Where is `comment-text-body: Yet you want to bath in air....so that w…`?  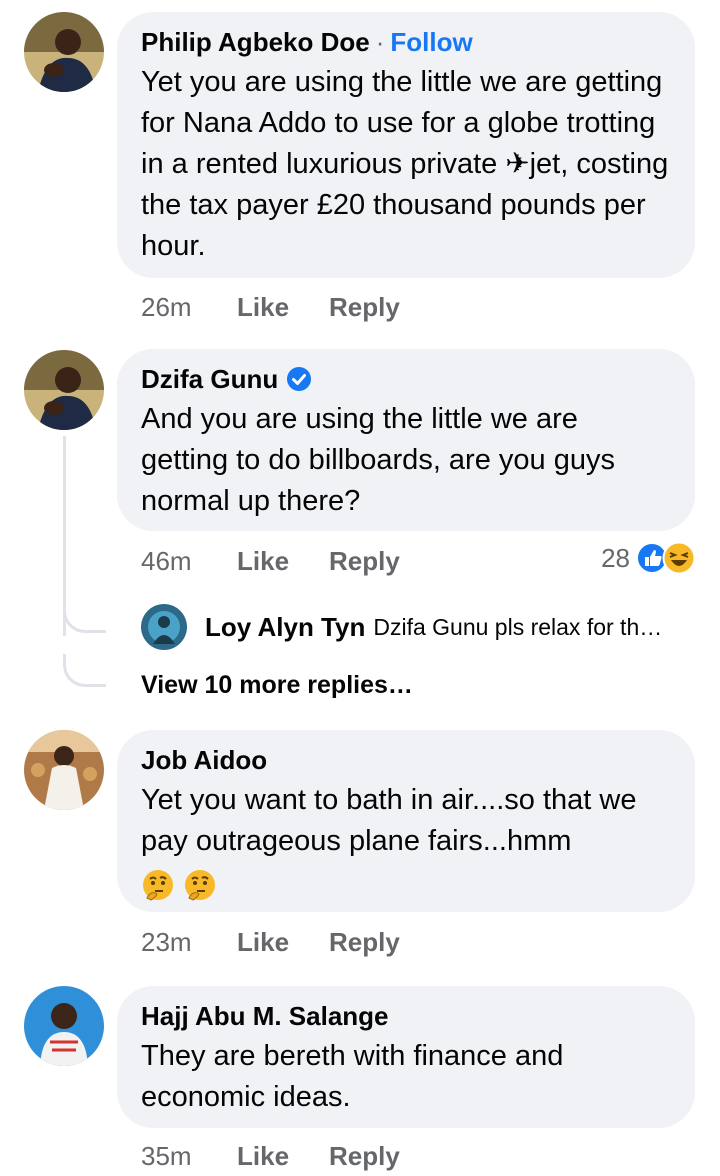
comment-text-body: Yet you want to bath in air....so that w… is located at coordinates (389, 820).